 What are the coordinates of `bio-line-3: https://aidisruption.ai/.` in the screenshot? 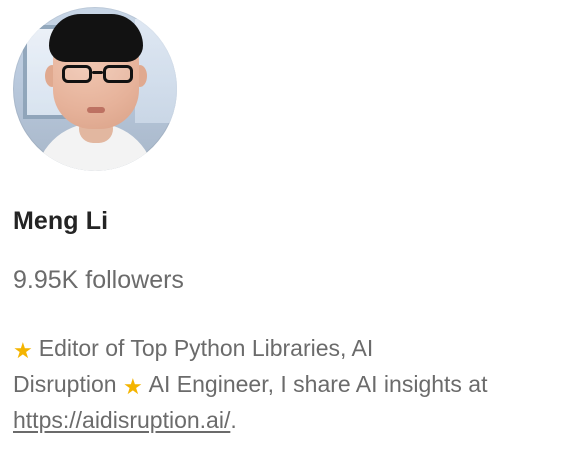 It's located at (285, 420).